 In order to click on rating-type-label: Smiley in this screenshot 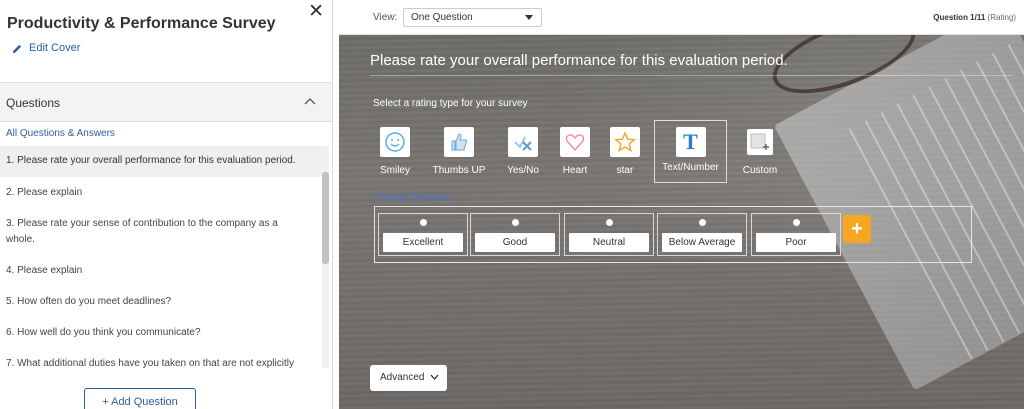, I will do `click(394, 170)`.